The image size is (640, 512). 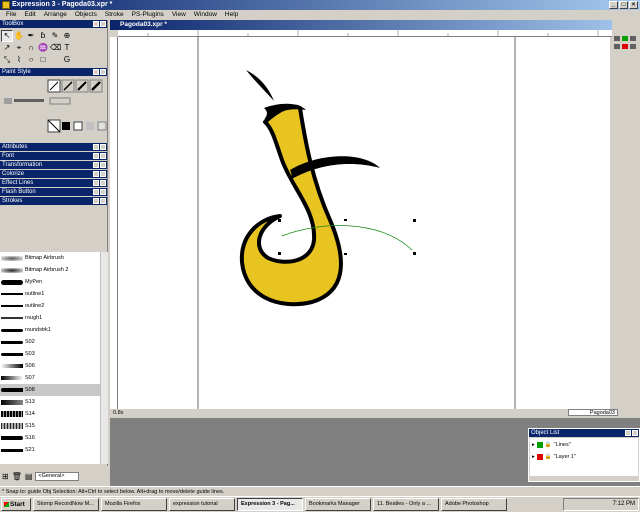 I want to click on select-tool-icon: ↖, so click(x=7, y=36).